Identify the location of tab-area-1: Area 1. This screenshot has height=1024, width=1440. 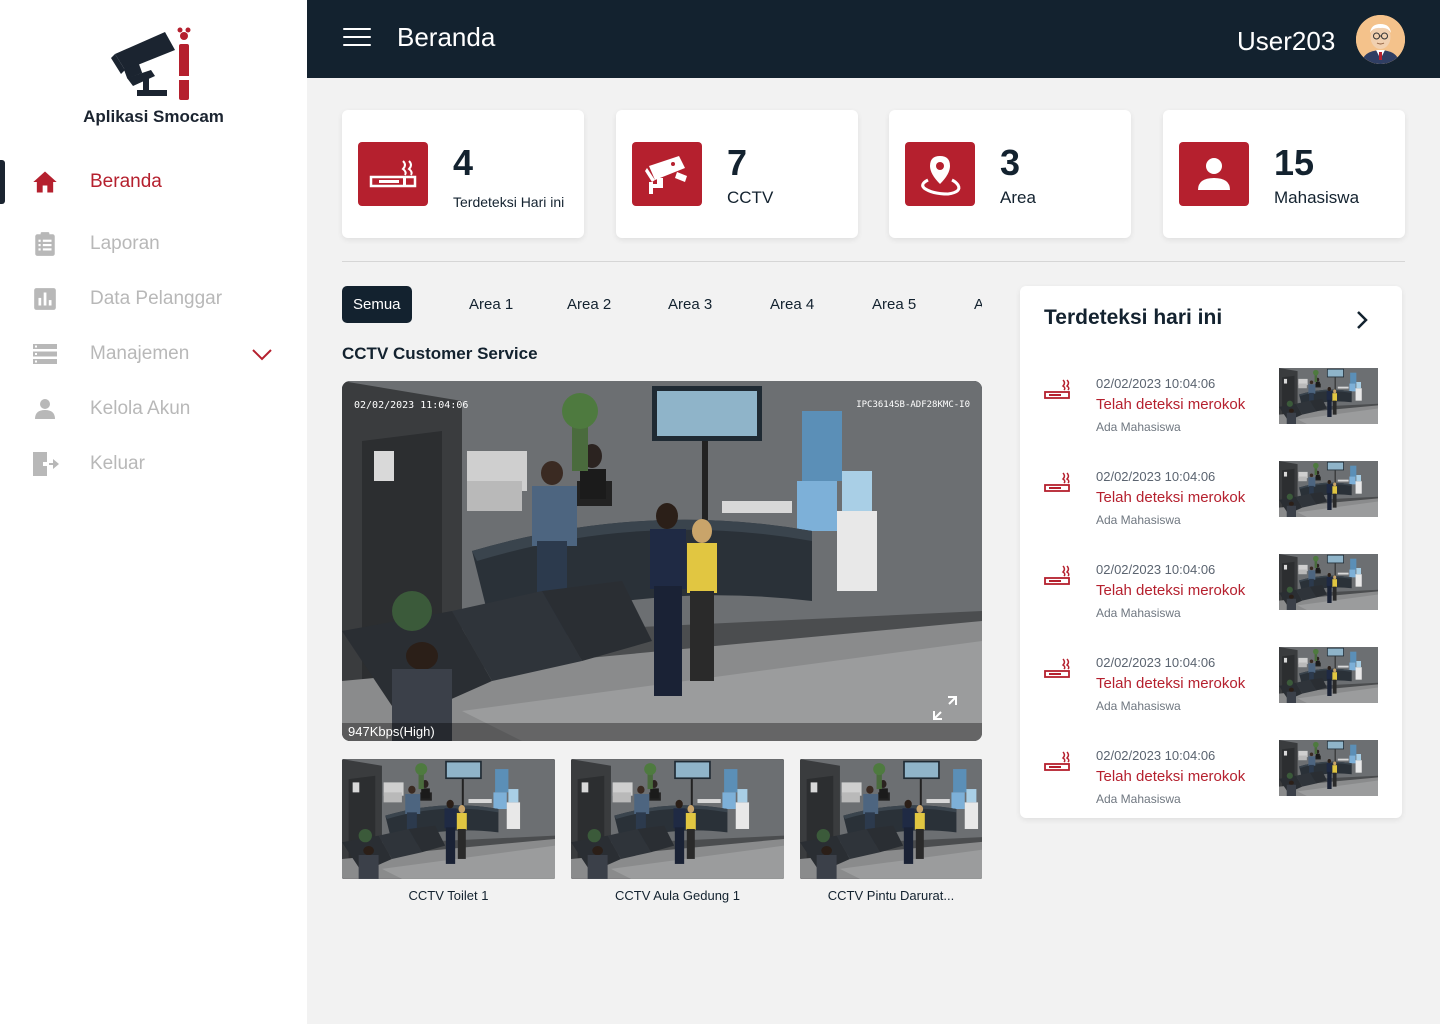
(491, 304).